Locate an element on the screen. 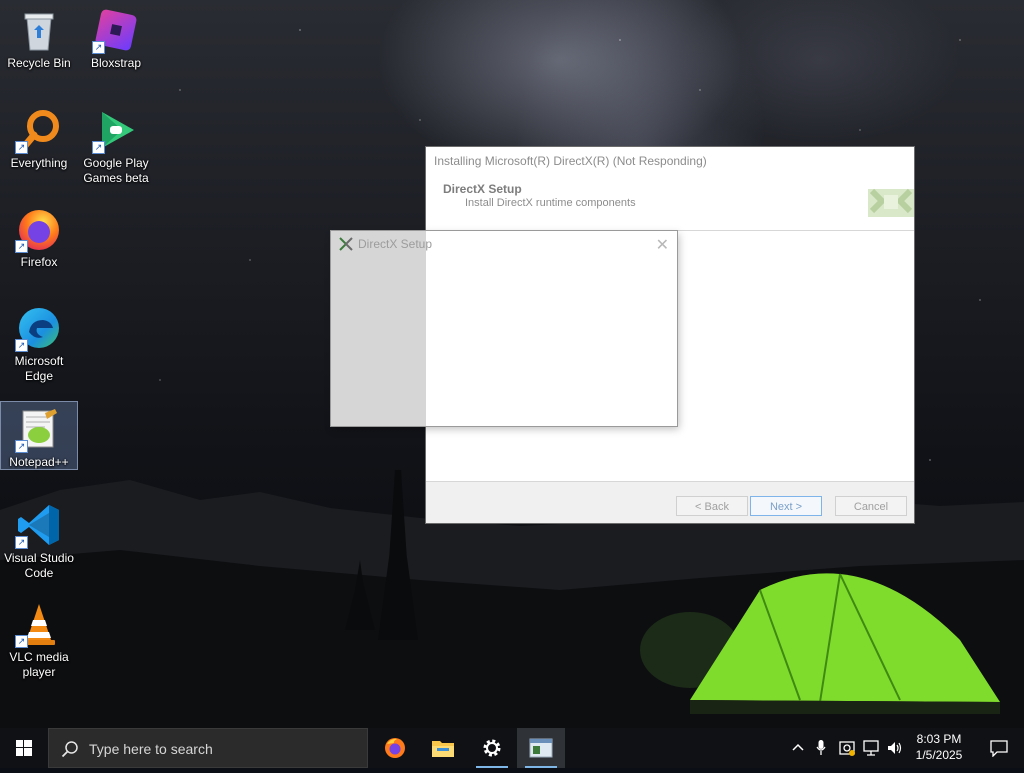 The image size is (1024, 773). desktop-icon-firefox: ↗ Firefox is located at coordinates (39, 237).